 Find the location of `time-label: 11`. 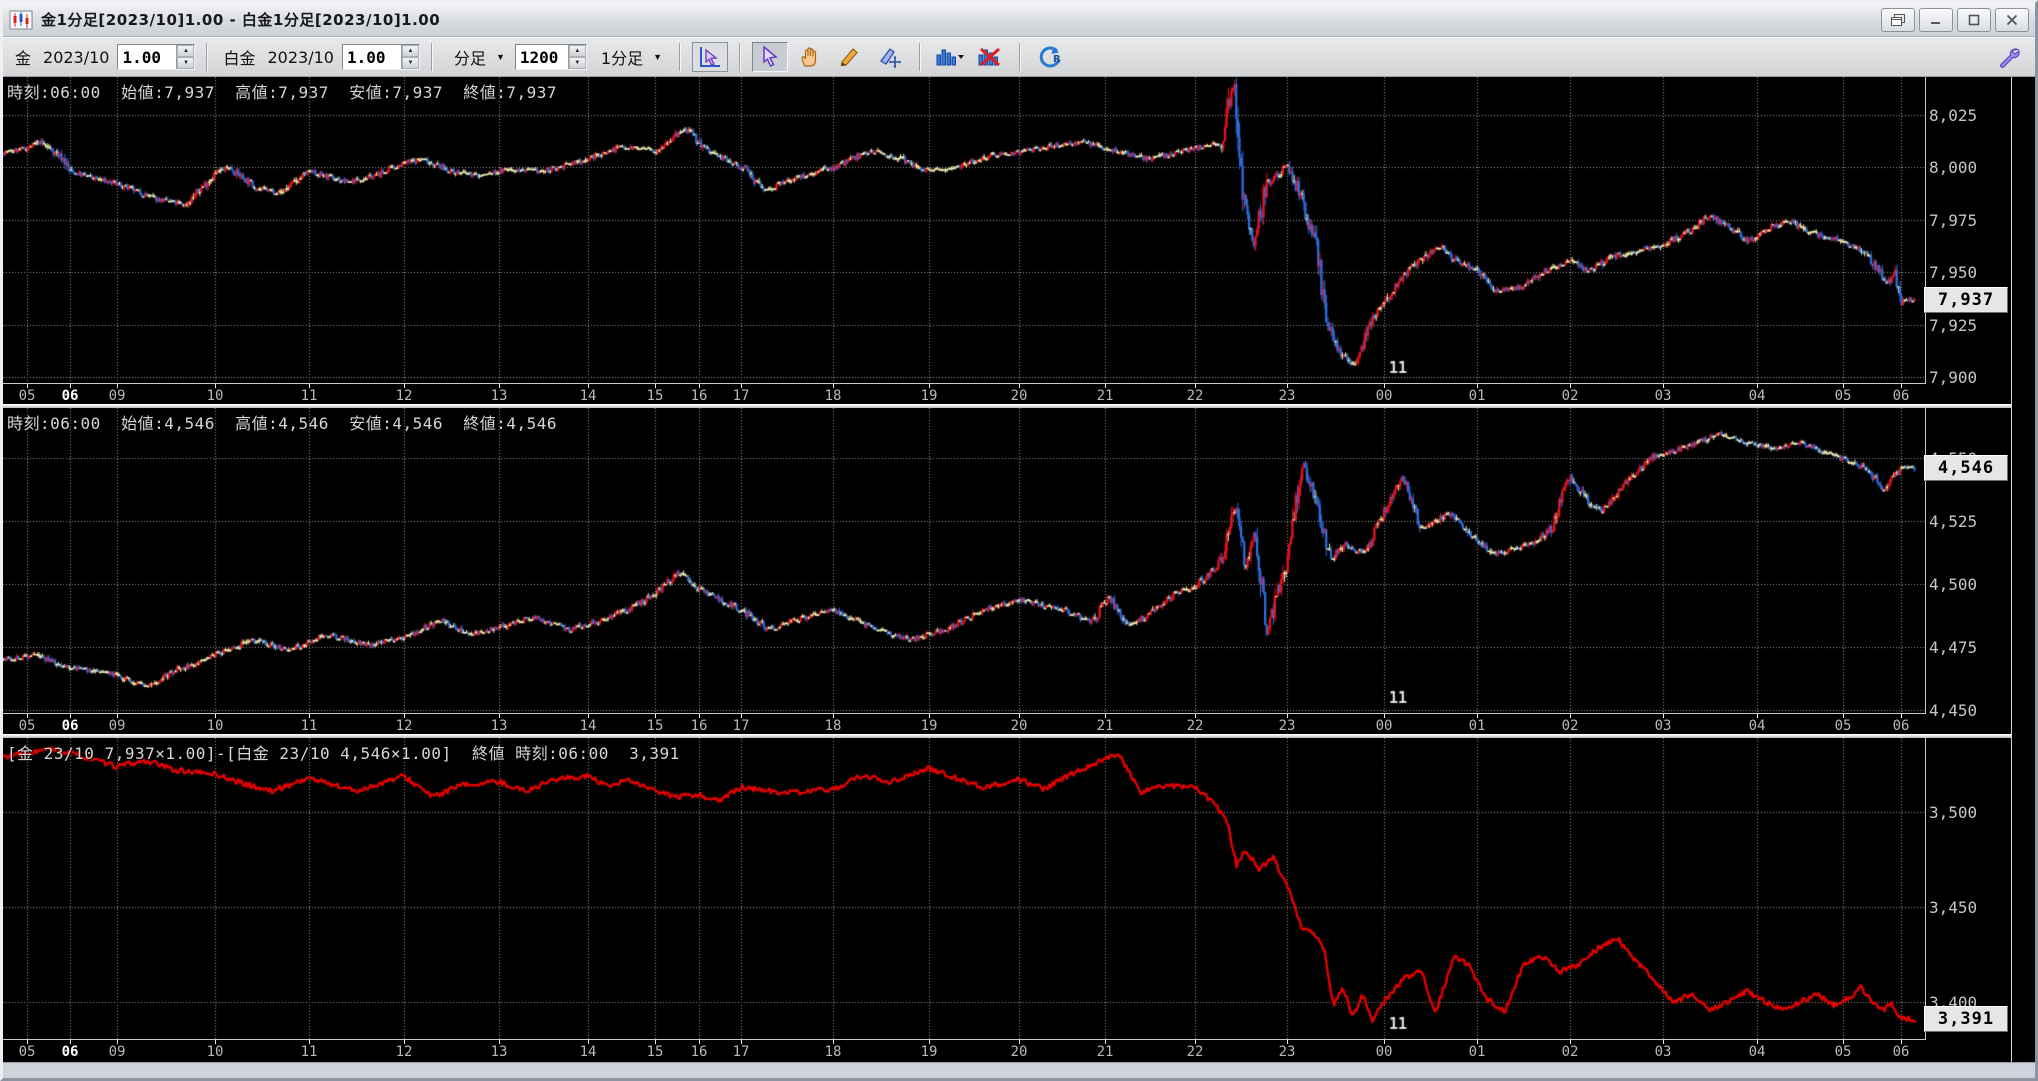

time-label: 11 is located at coordinates (309, 396).